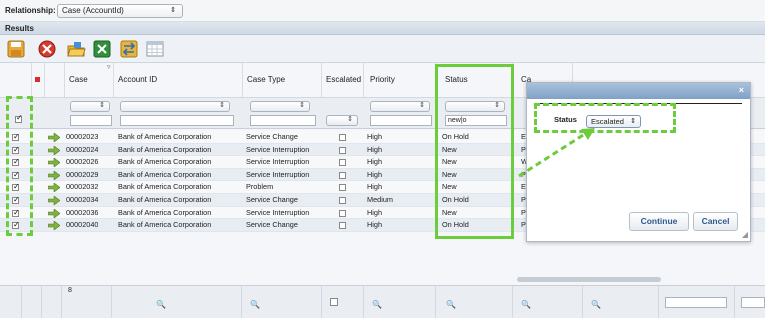 This screenshot has width=765, height=318. Describe the element at coordinates (382, 49) in the screenshot. I see `results-toolbar` at that location.